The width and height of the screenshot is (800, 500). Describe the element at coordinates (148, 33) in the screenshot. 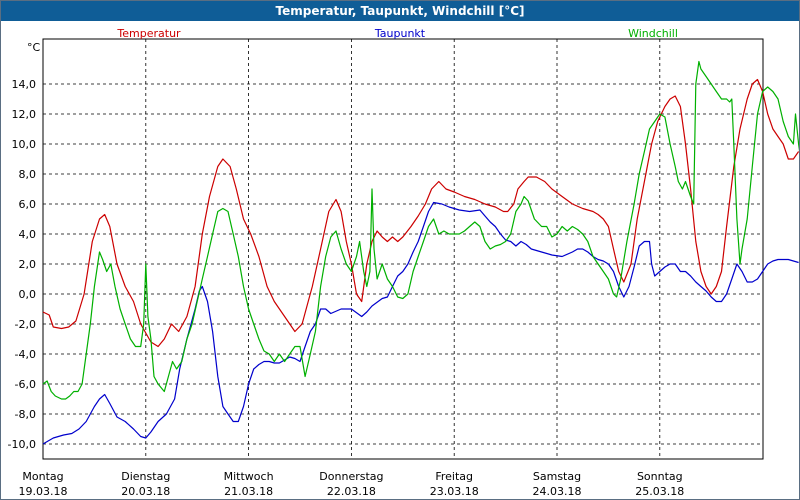

I see `legend-temperatur: Temperatur` at that location.